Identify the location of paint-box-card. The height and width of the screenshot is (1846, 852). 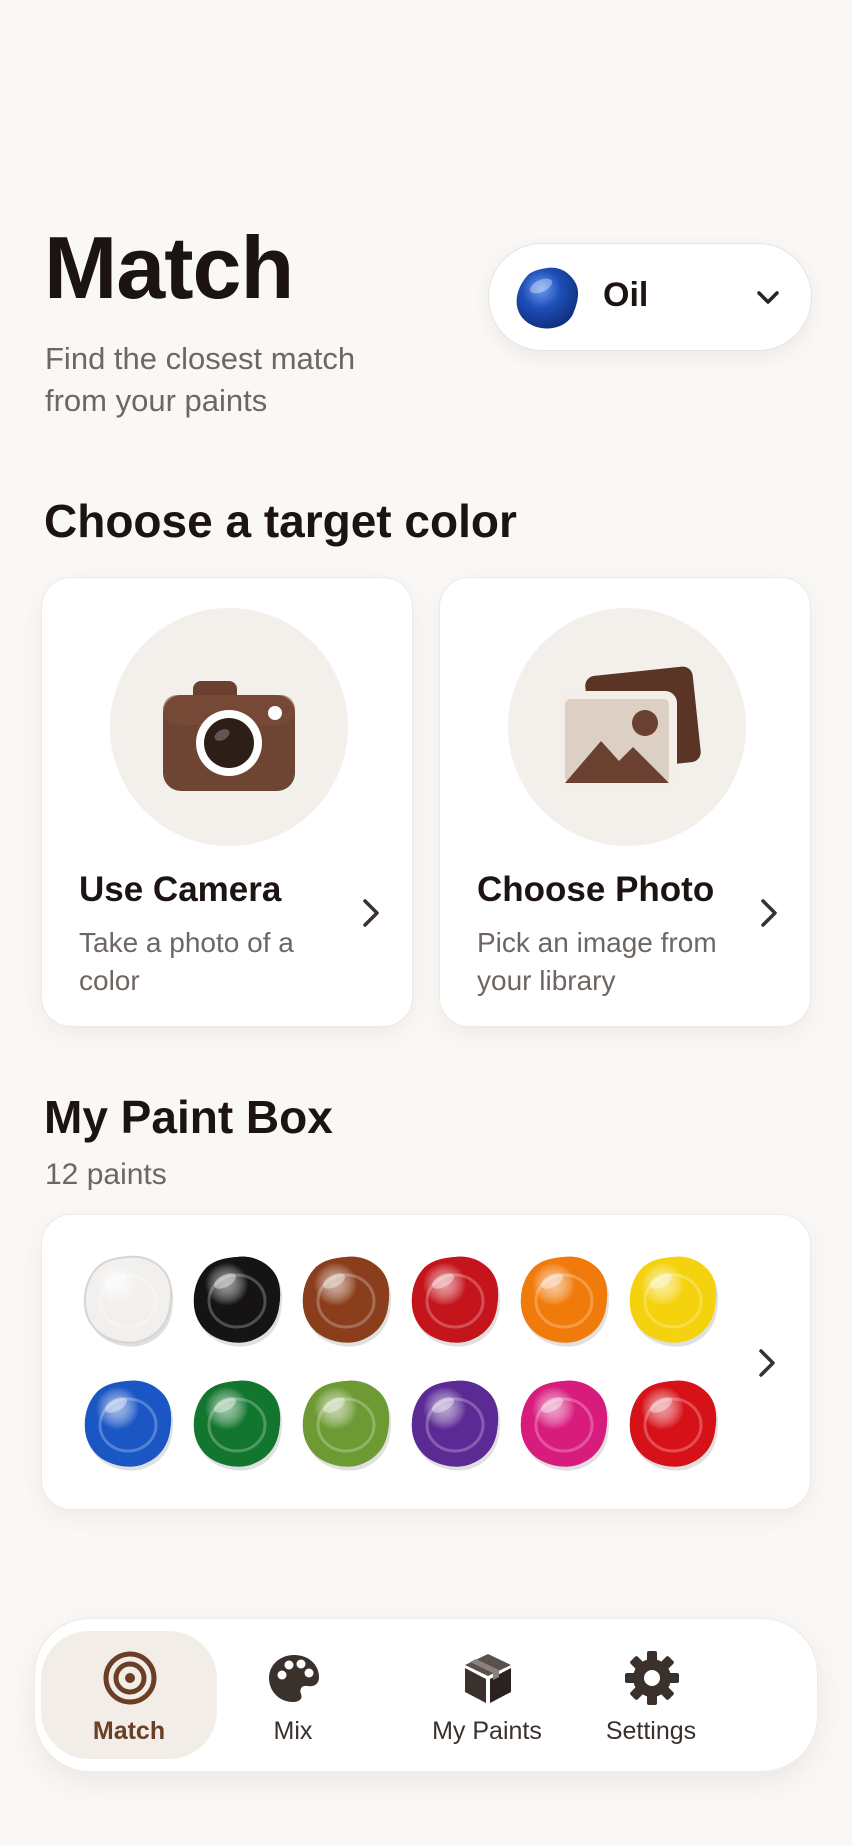
(426, 1362).